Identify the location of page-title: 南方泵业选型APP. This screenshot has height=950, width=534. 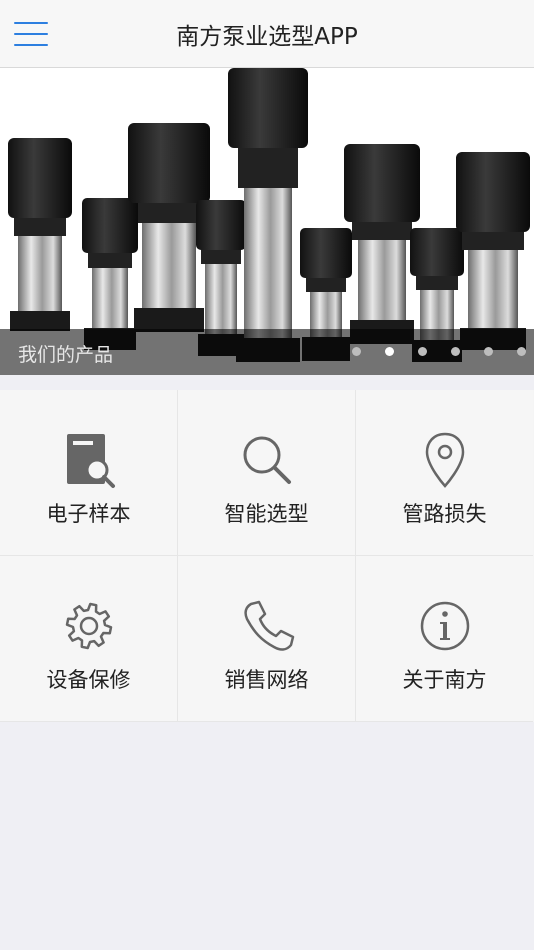
(267, 37).